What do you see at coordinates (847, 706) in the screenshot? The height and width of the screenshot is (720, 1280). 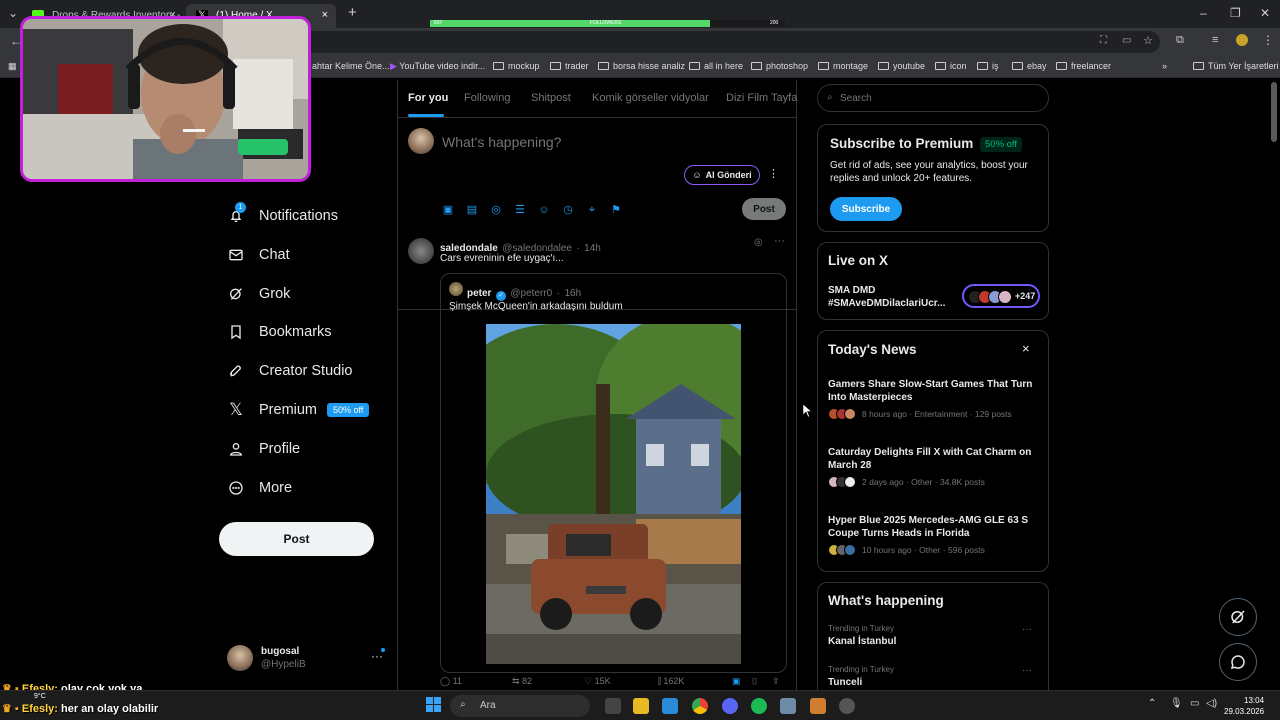 I see `obs-icon` at bounding box center [847, 706].